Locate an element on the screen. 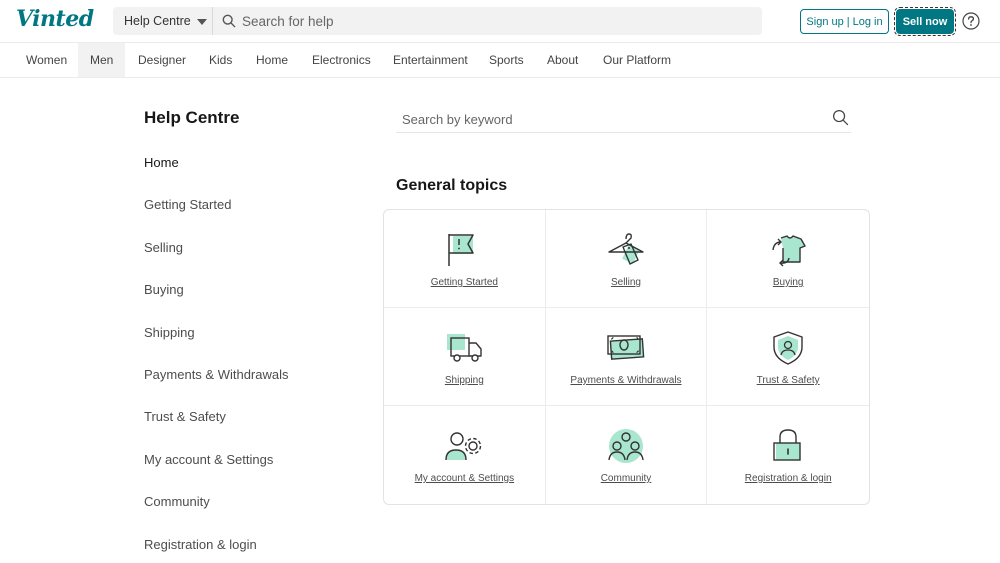 This screenshot has height=563, width=1000. topic-getting-started: Getting Started is located at coordinates (465, 259).